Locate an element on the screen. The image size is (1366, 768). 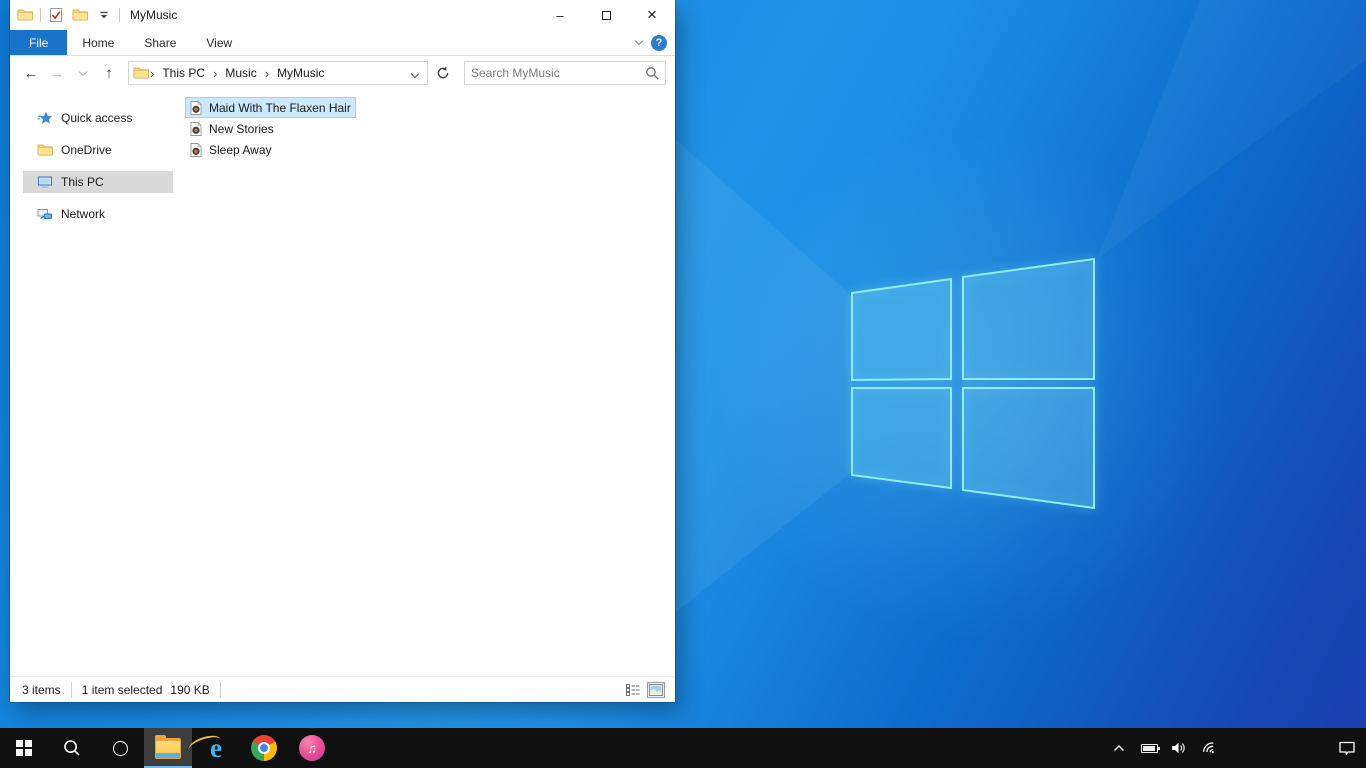
help-icon: ? is located at coordinates (659, 42).